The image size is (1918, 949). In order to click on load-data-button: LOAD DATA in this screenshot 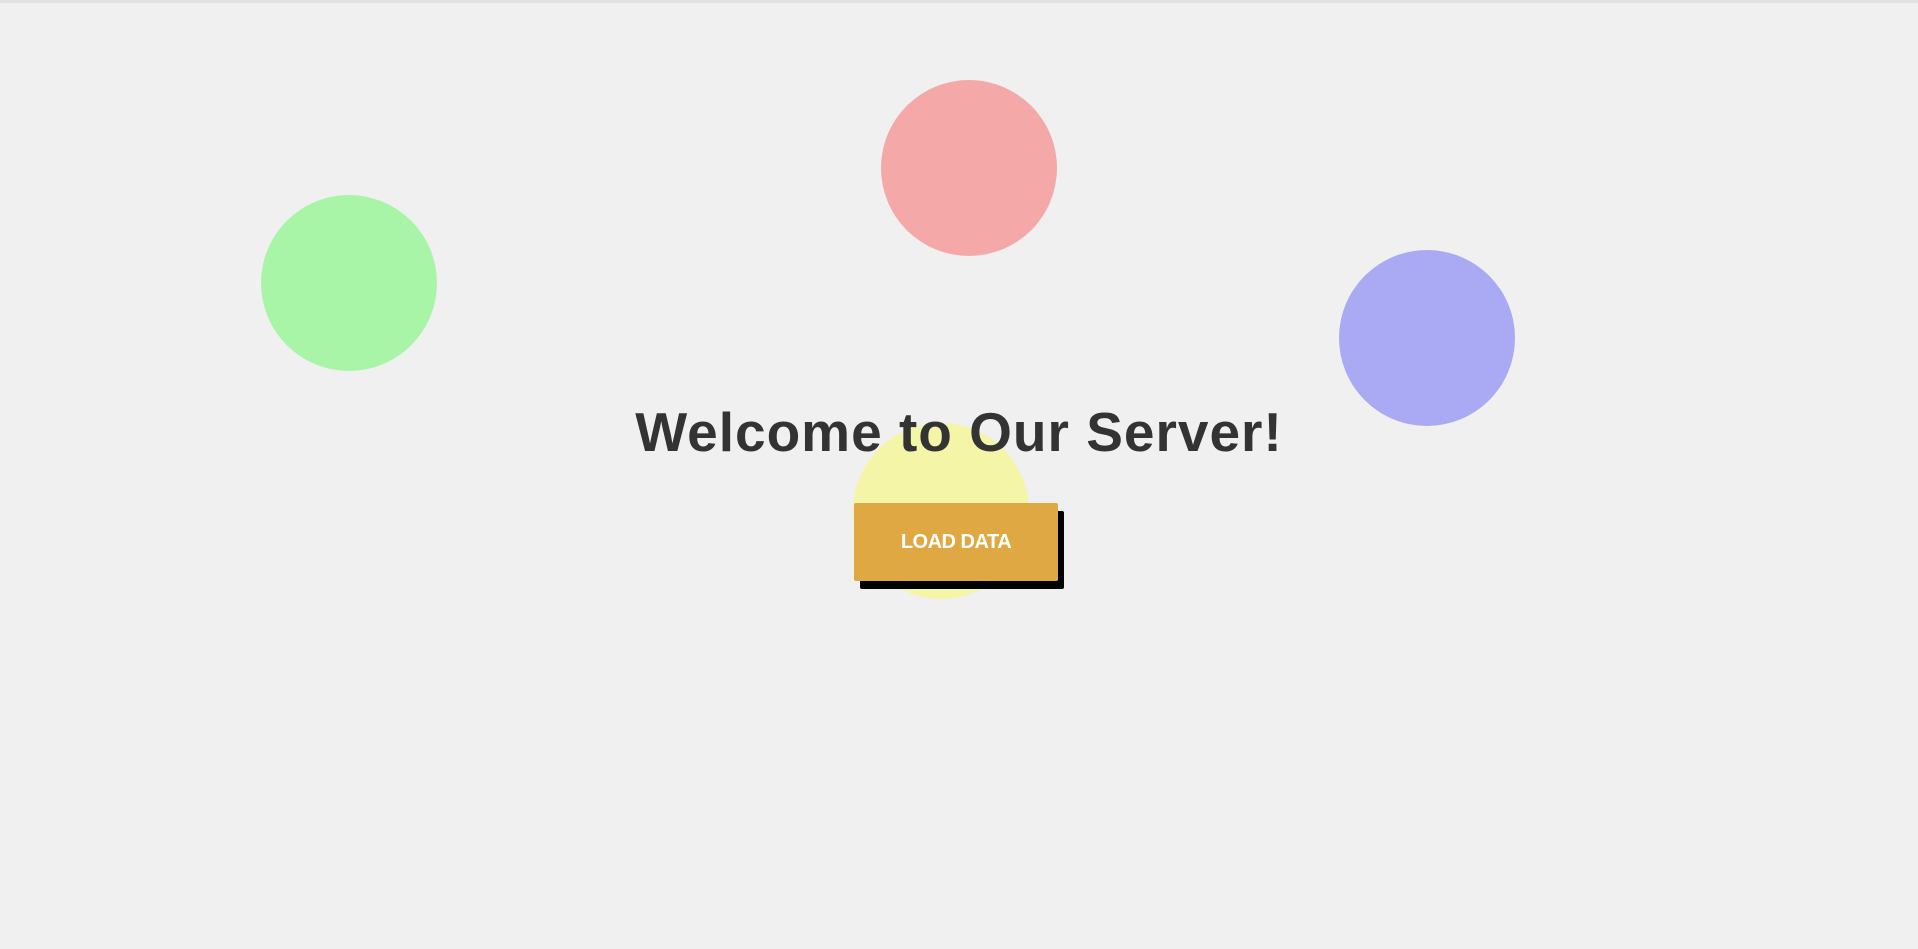, I will do `click(956, 542)`.